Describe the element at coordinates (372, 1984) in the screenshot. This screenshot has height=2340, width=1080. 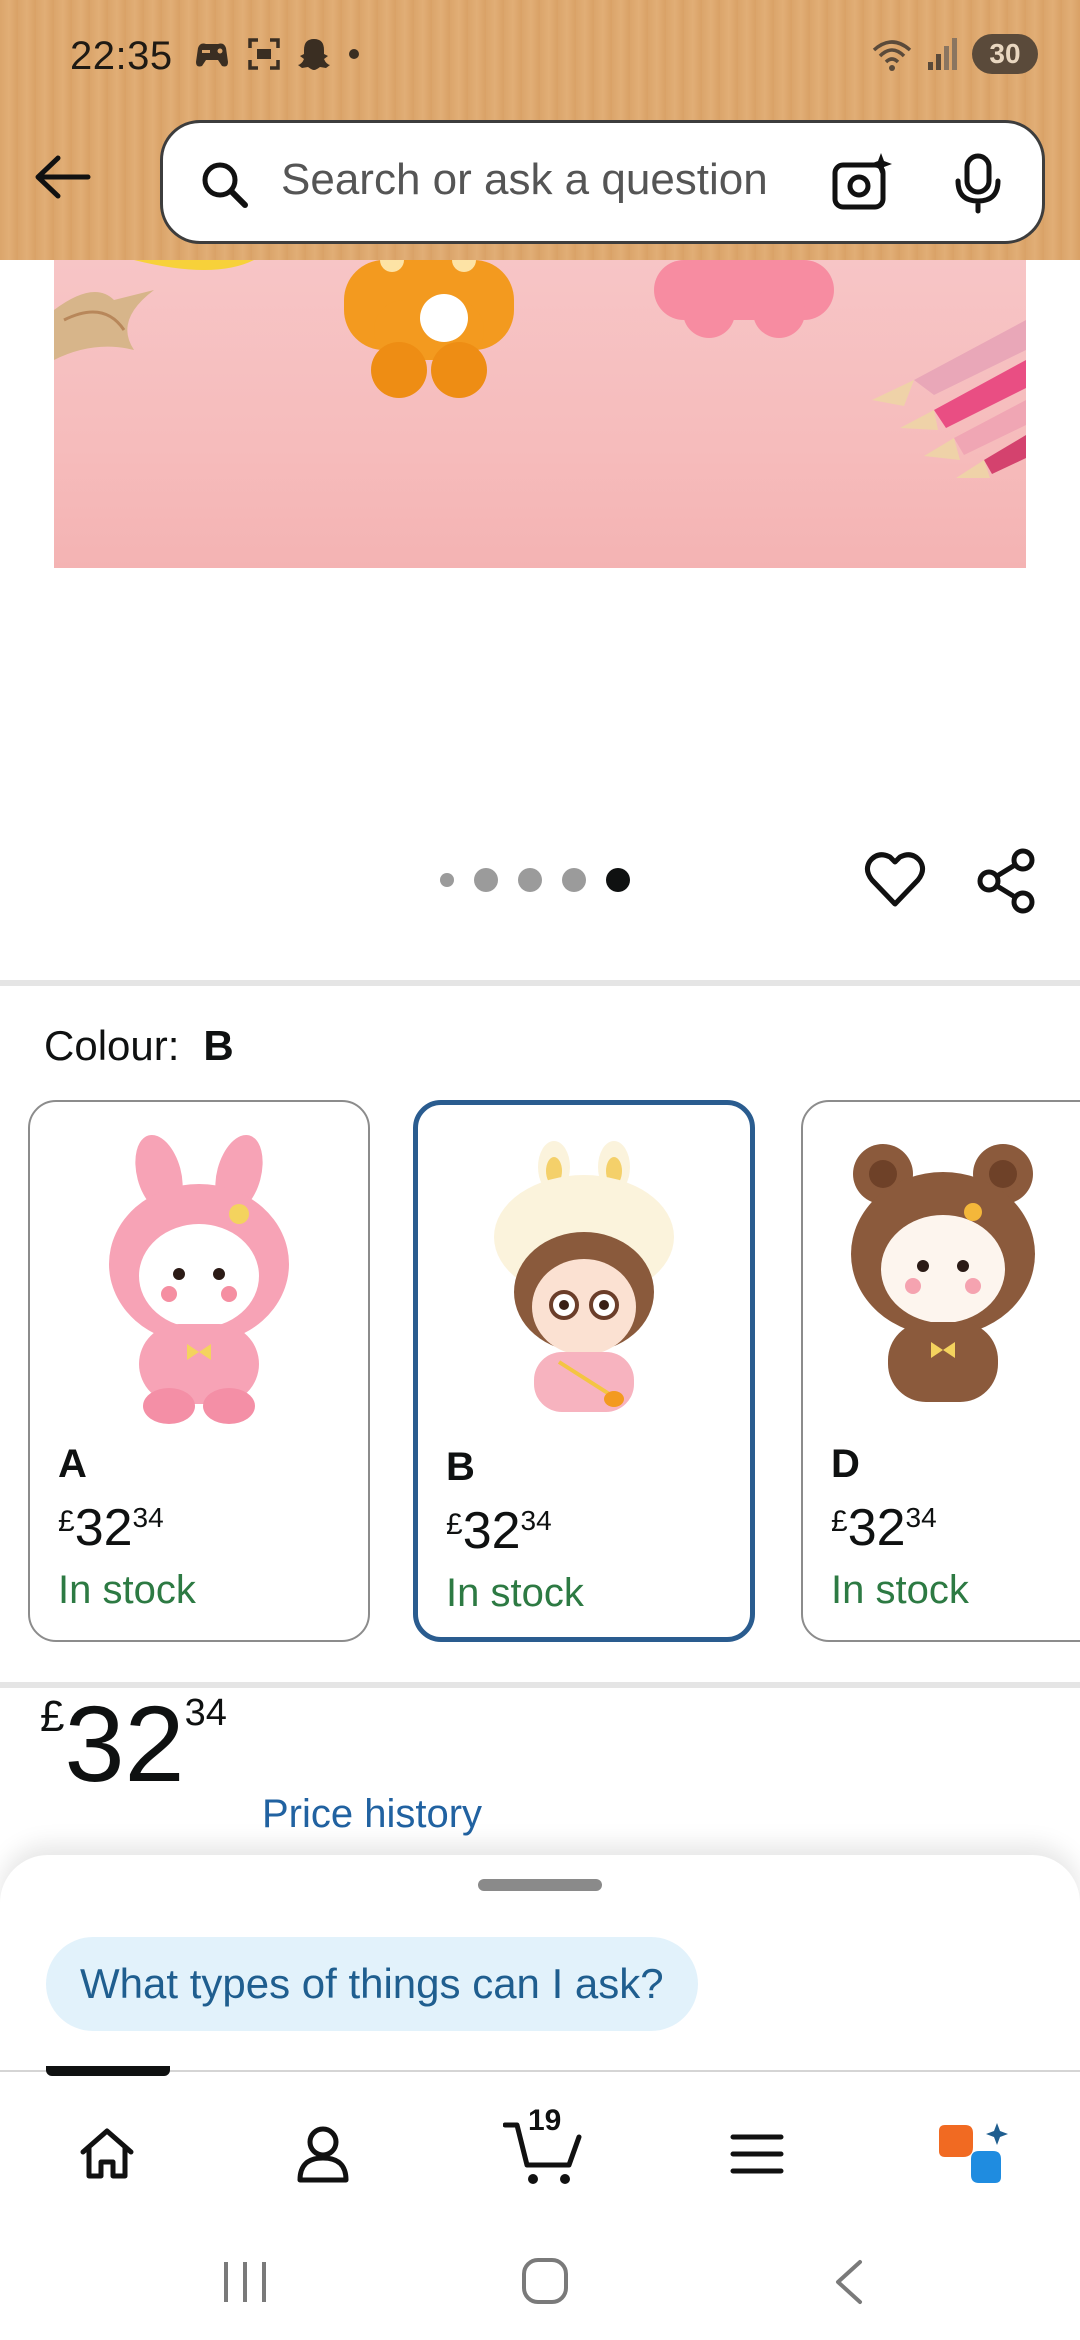
I see `suggestion-chip: What types of things can I ask?` at that location.